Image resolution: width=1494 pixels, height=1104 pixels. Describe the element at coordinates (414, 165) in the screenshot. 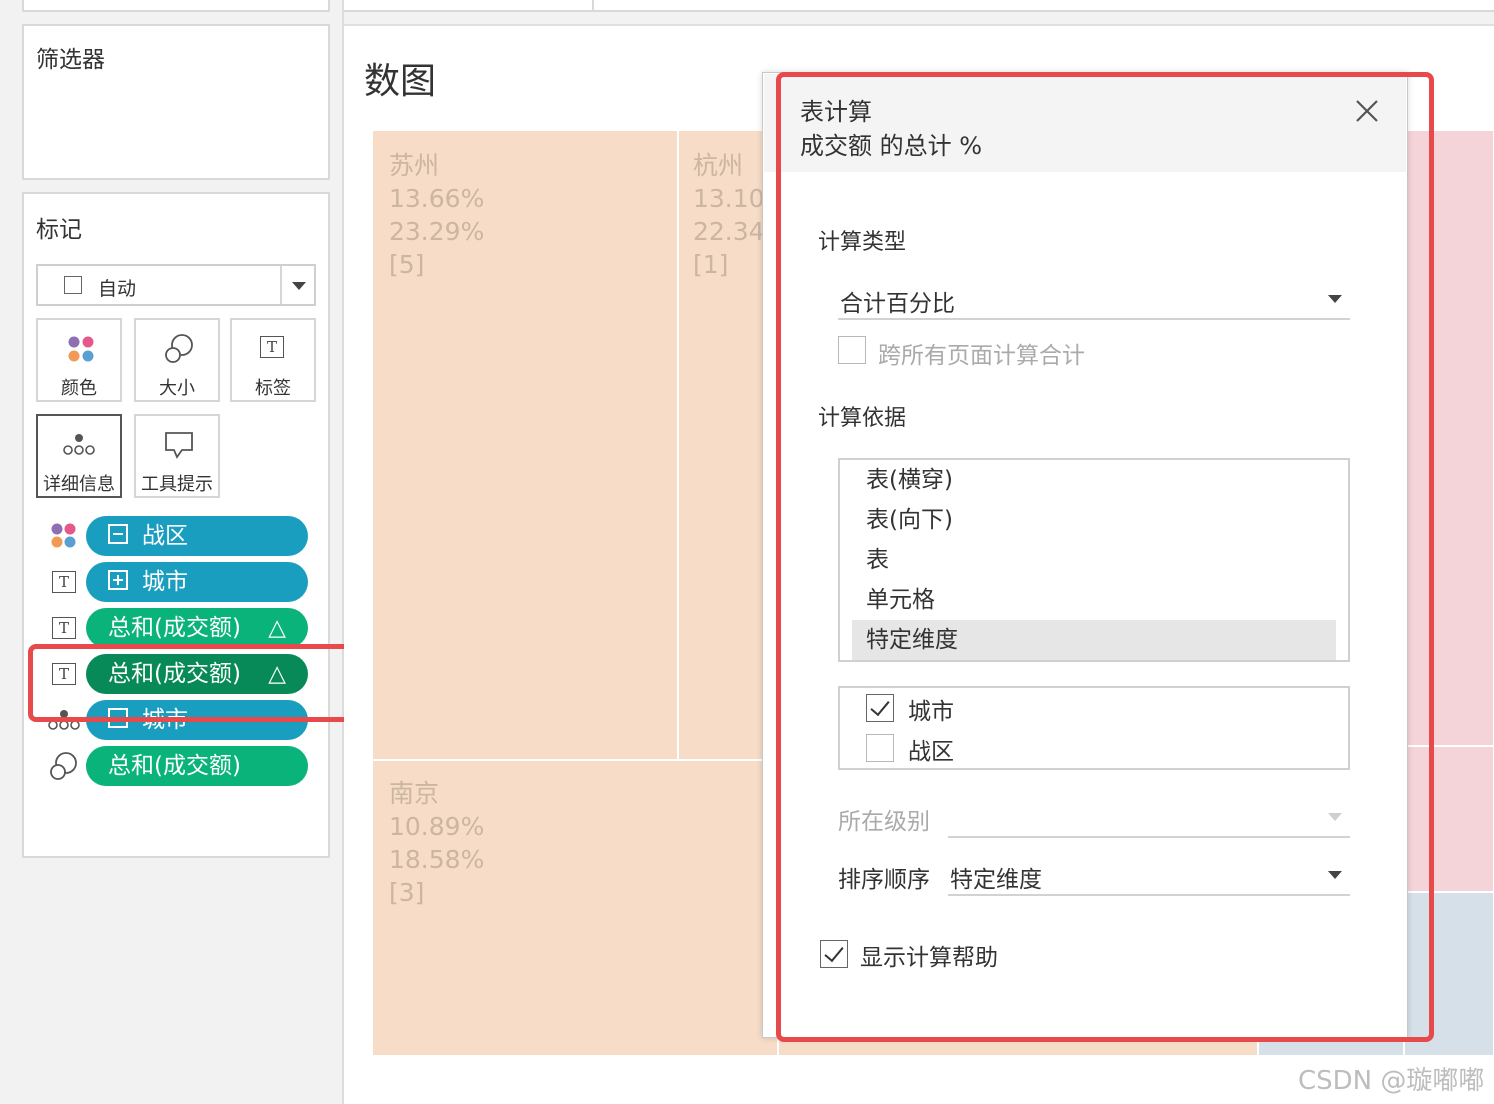

I see `cell-name: 苏州` at that location.